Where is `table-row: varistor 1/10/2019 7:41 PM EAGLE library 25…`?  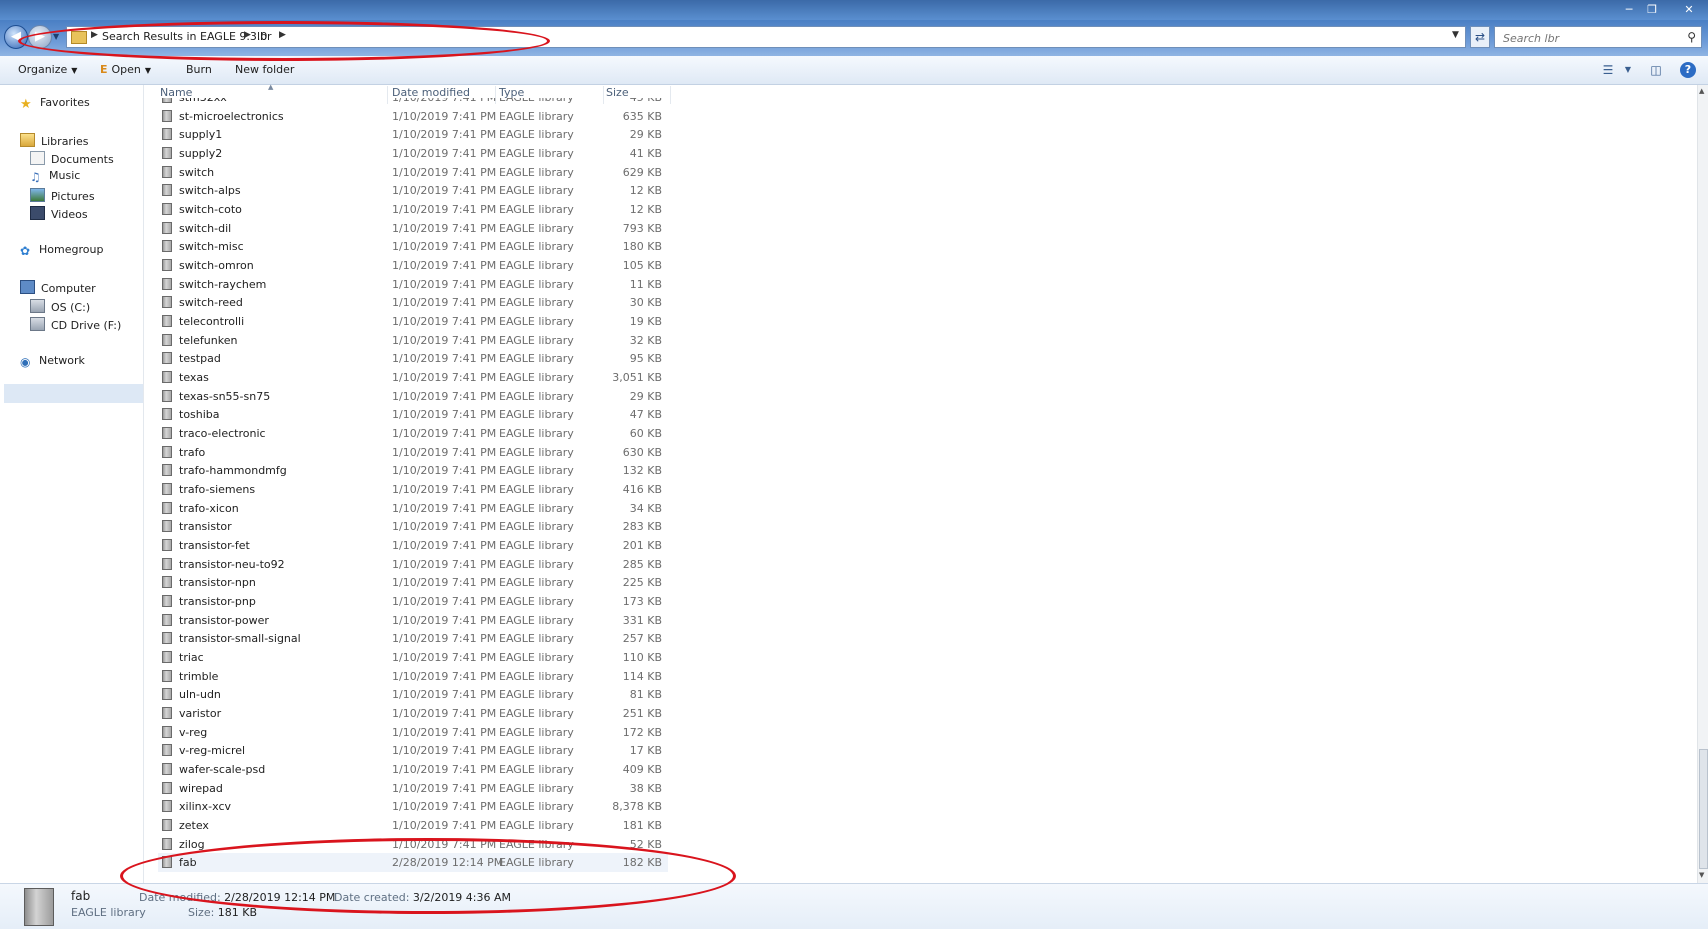
table-row: varistor 1/10/2019 7:41 PM EAGLE library 25… is located at coordinates (413, 713).